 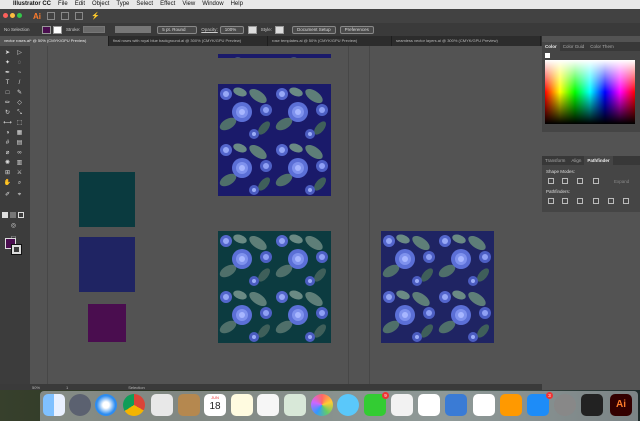 I want to click on zoom-level: 50%, so click(x=36, y=387).